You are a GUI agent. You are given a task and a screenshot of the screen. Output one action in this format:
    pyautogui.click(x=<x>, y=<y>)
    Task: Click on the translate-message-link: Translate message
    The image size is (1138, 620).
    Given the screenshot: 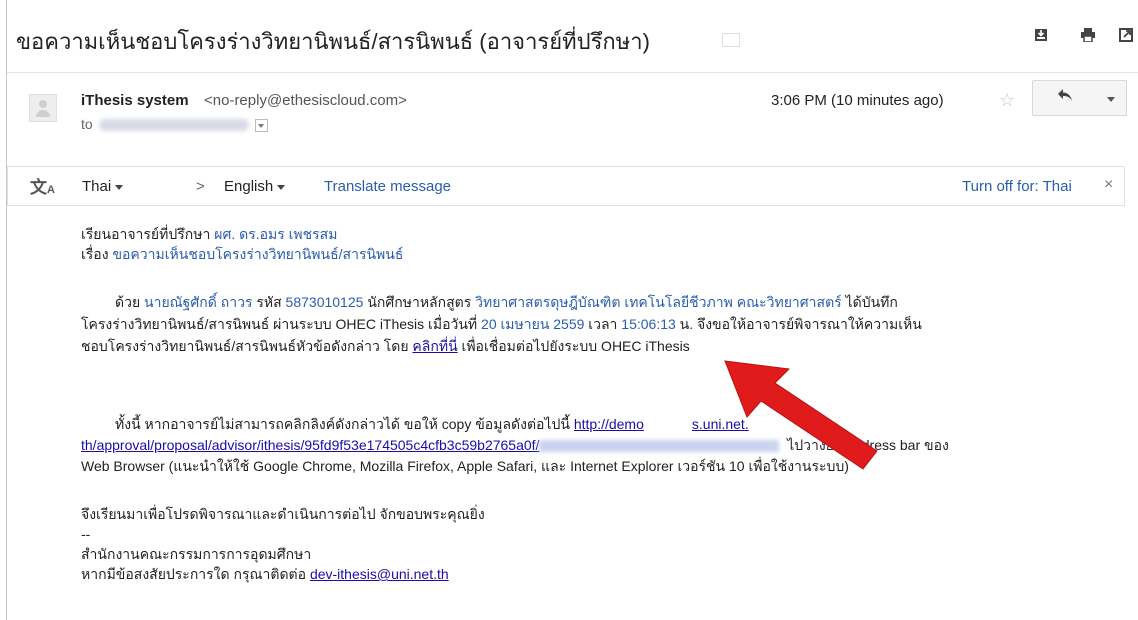 What is the action you would take?
    pyautogui.click(x=387, y=186)
    